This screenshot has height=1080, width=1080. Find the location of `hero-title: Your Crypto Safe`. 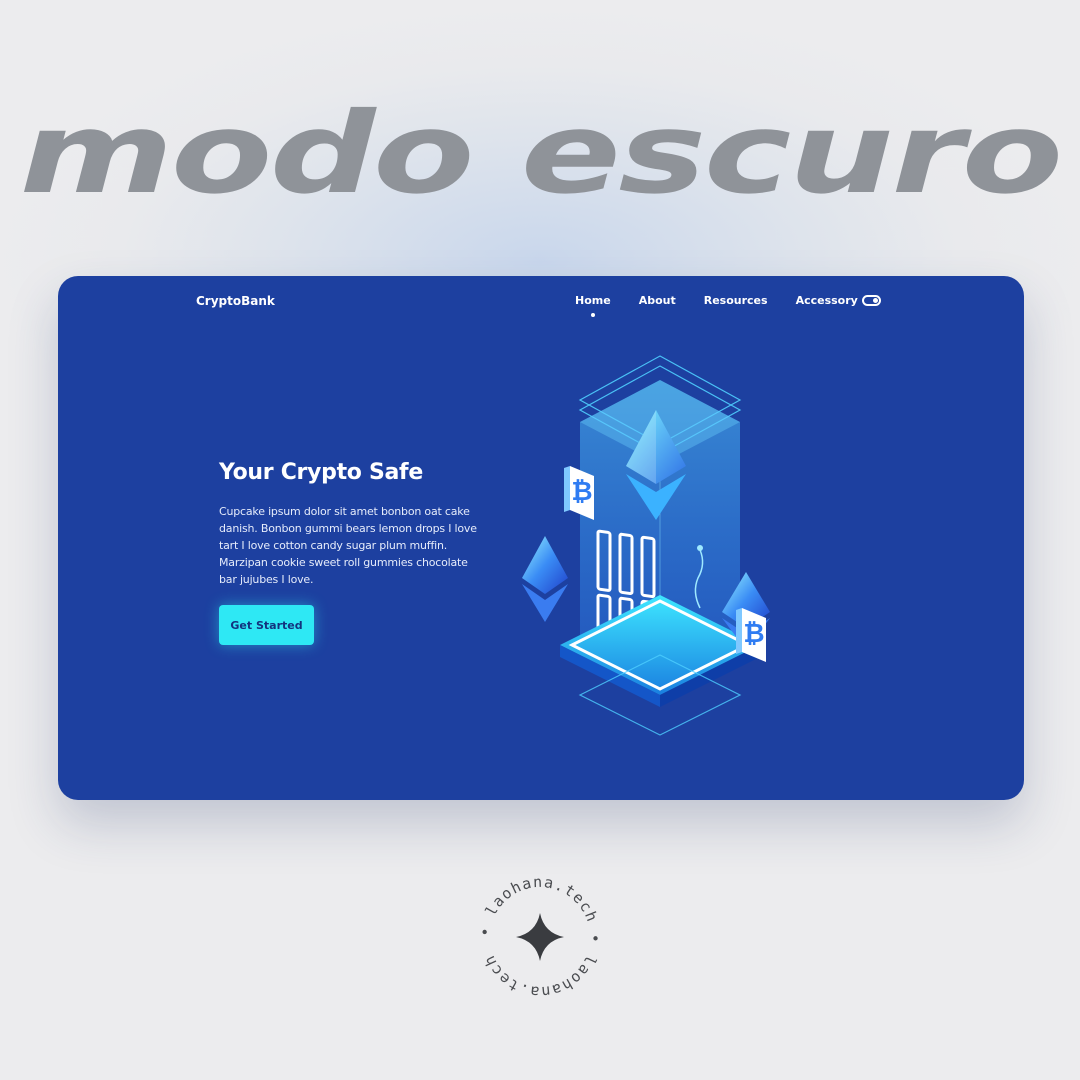

hero-title: Your Crypto Safe is located at coordinates (321, 472).